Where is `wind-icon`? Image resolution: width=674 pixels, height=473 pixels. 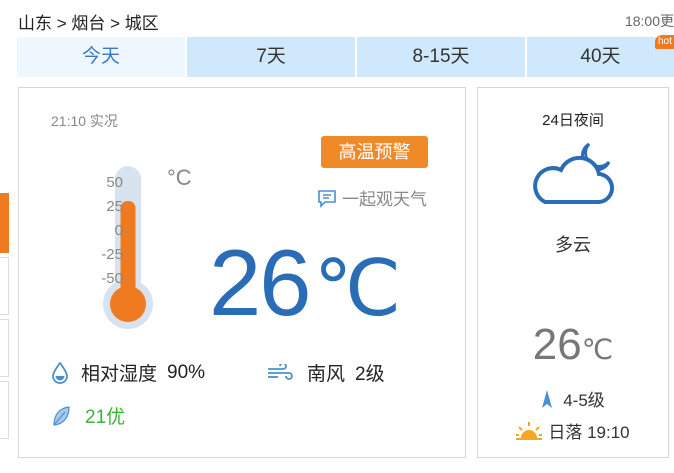
wind-icon is located at coordinates (280, 371).